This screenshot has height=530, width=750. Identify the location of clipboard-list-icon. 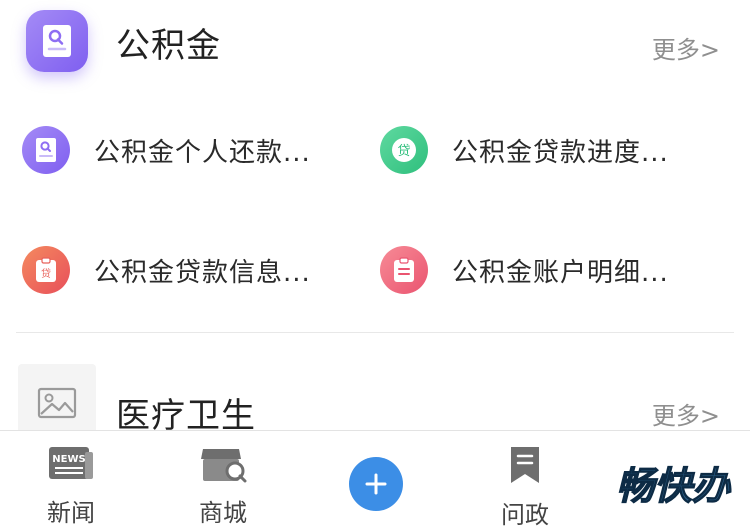
(404, 270).